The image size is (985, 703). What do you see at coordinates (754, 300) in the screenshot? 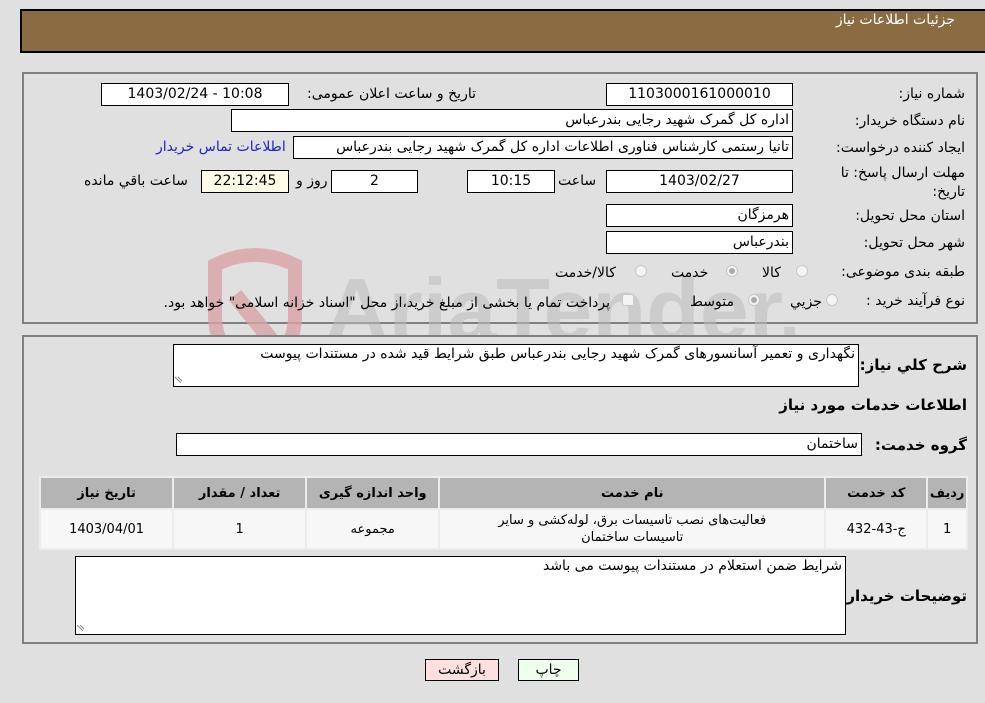
I see `purchase-radio-medium` at bounding box center [754, 300].